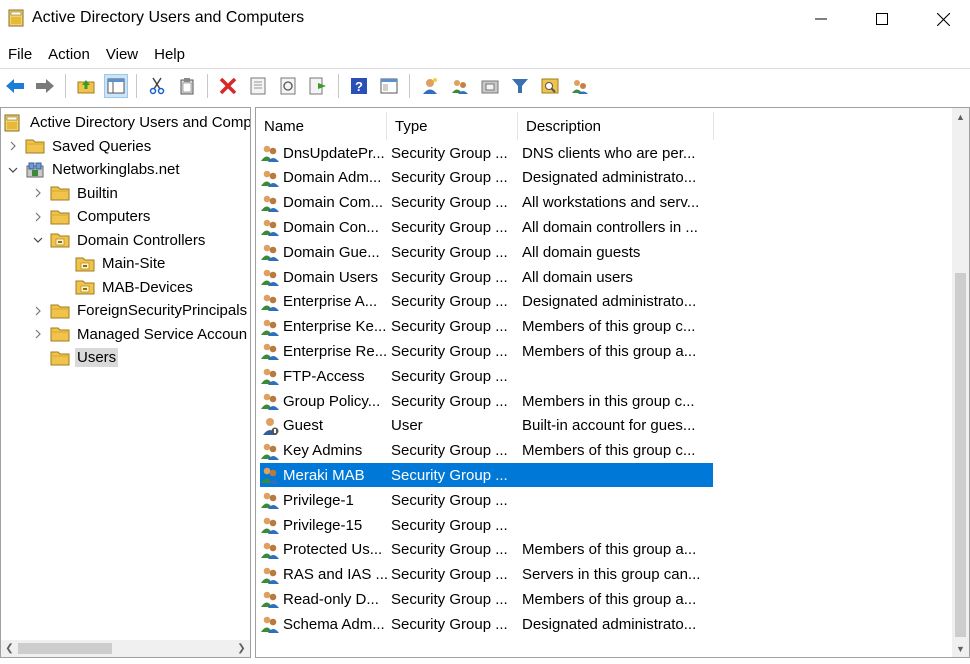  What do you see at coordinates (228, 86) in the screenshot?
I see `delete-button` at bounding box center [228, 86].